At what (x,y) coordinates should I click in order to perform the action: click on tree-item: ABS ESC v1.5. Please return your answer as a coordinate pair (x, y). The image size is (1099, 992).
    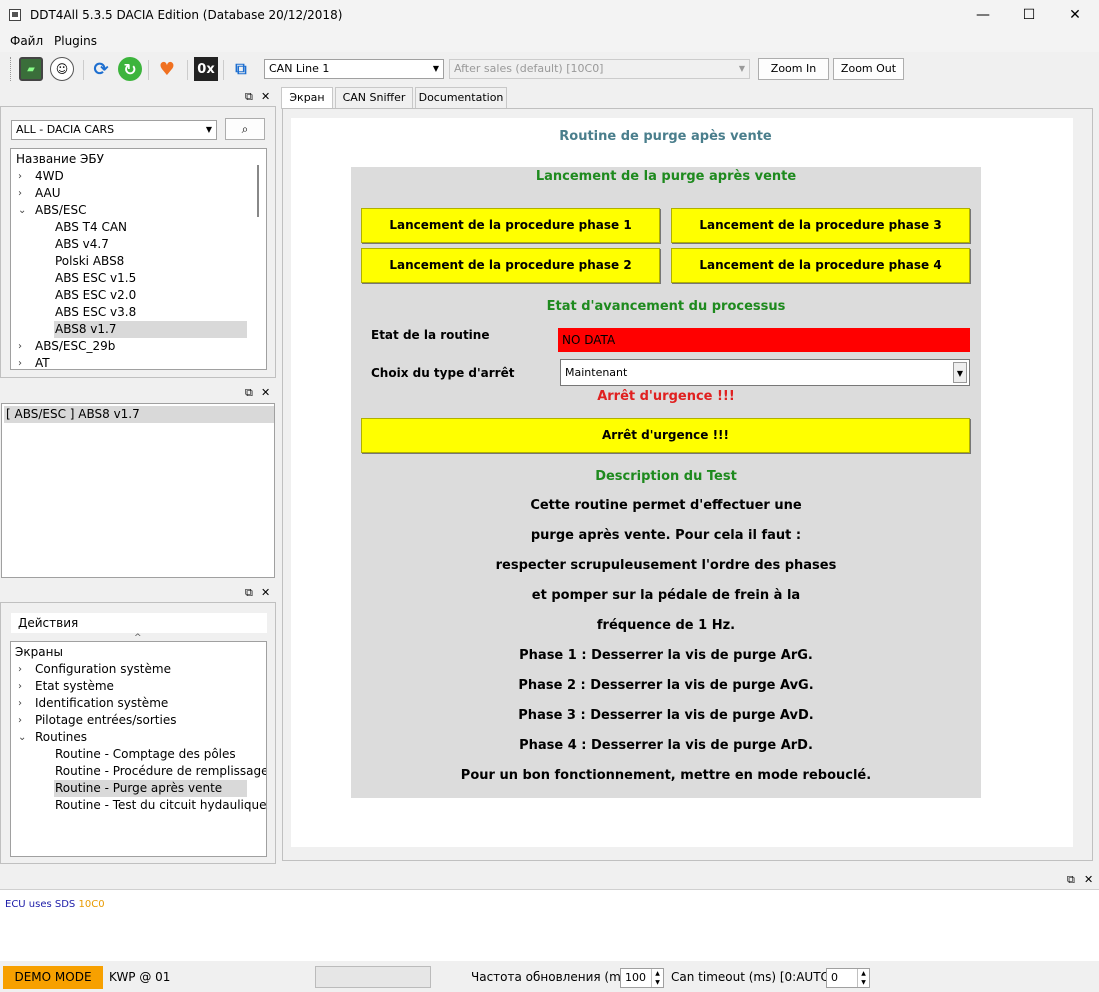
    Looking at the image, I should click on (96, 278).